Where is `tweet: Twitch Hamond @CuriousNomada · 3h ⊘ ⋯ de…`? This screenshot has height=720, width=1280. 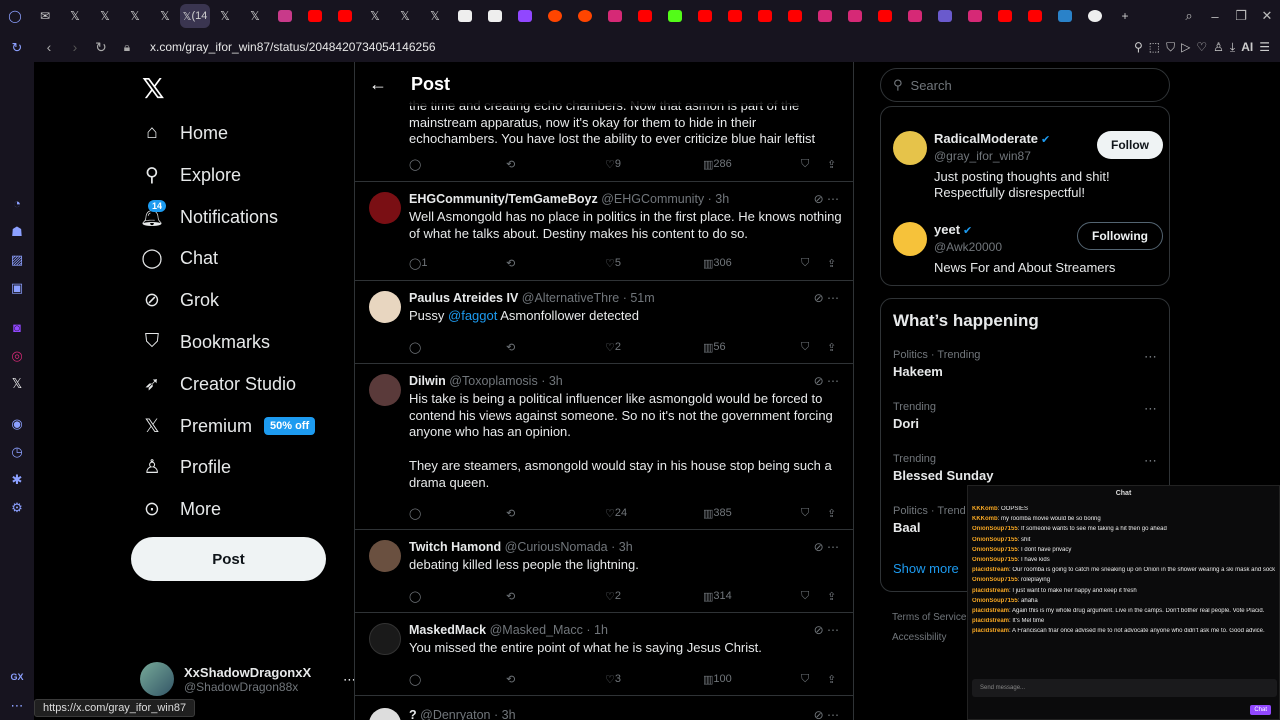 tweet: Twitch Hamond @CuriousNomada · 3h ⊘ ⋯ de… is located at coordinates (604, 571).